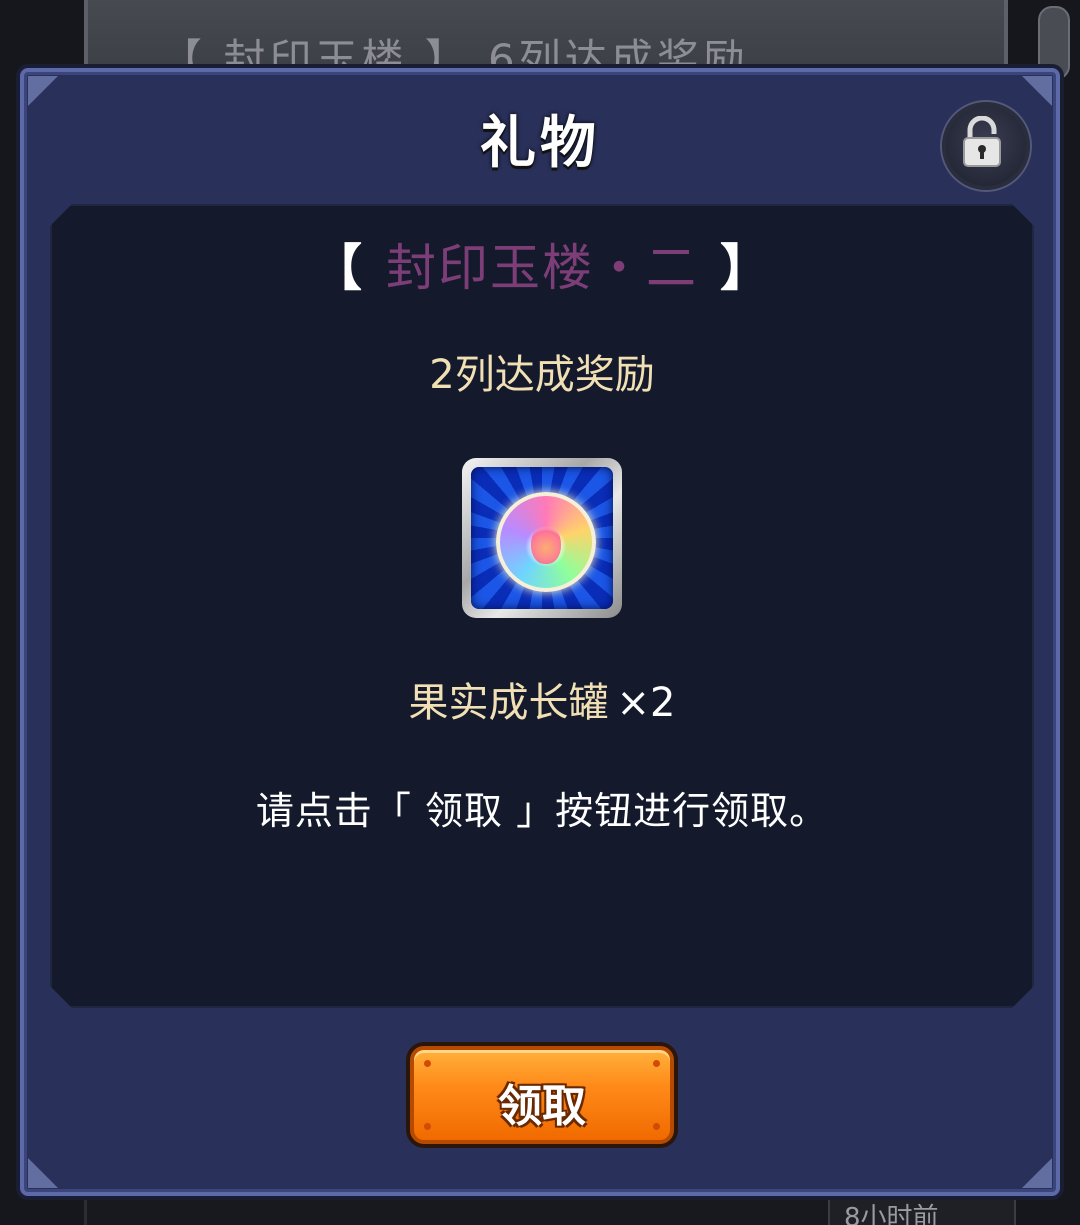 The image size is (1080, 1225). Describe the element at coordinates (546, 542) in the screenshot. I see `orb-icon` at that location.